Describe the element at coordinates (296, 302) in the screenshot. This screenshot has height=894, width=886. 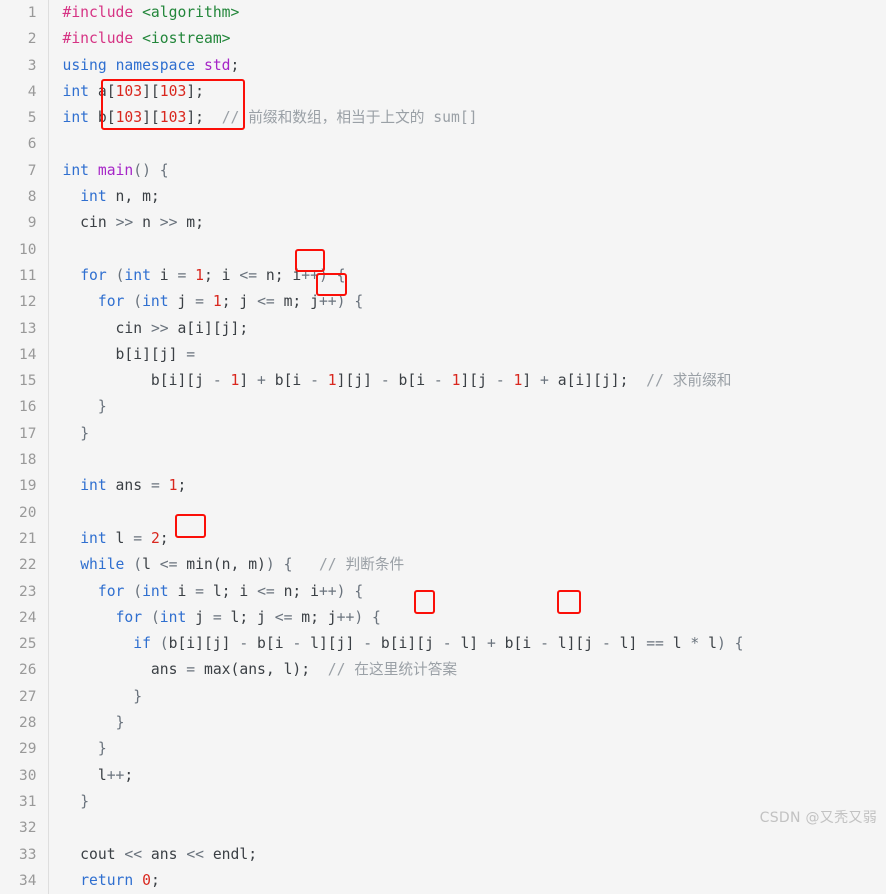
I see `token-pl: m; j` at that location.